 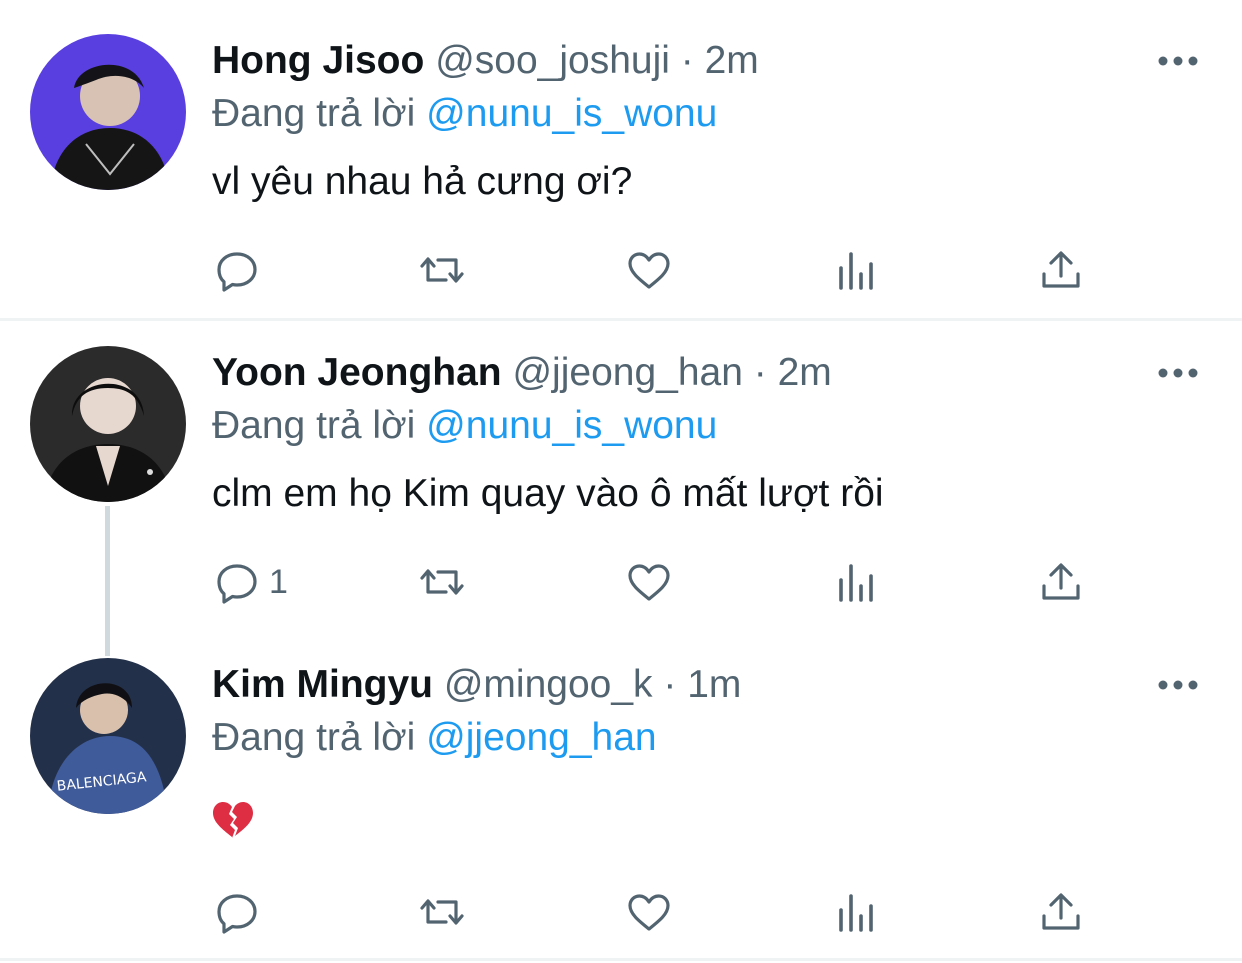 I want to click on user-handle: @jjeong_han, so click(x=627, y=372).